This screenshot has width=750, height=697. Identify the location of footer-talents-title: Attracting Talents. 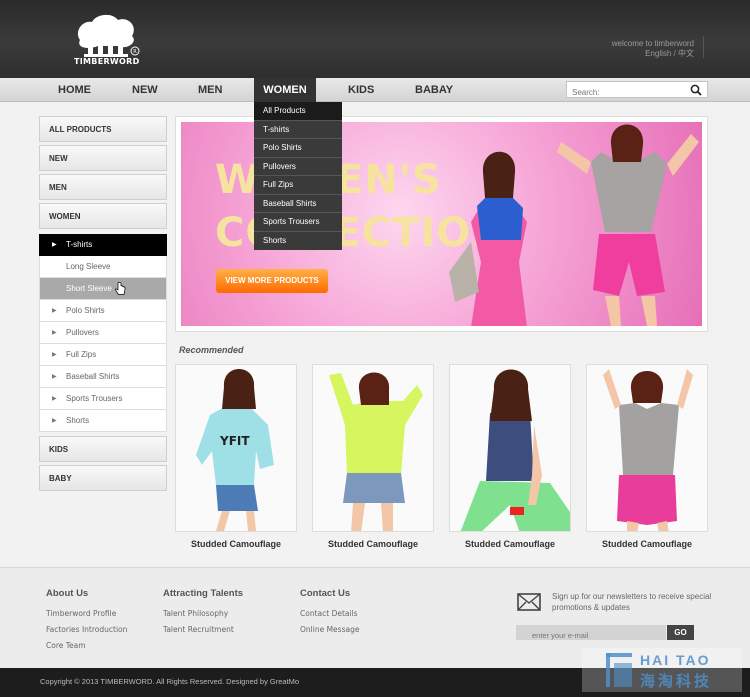
(203, 593).